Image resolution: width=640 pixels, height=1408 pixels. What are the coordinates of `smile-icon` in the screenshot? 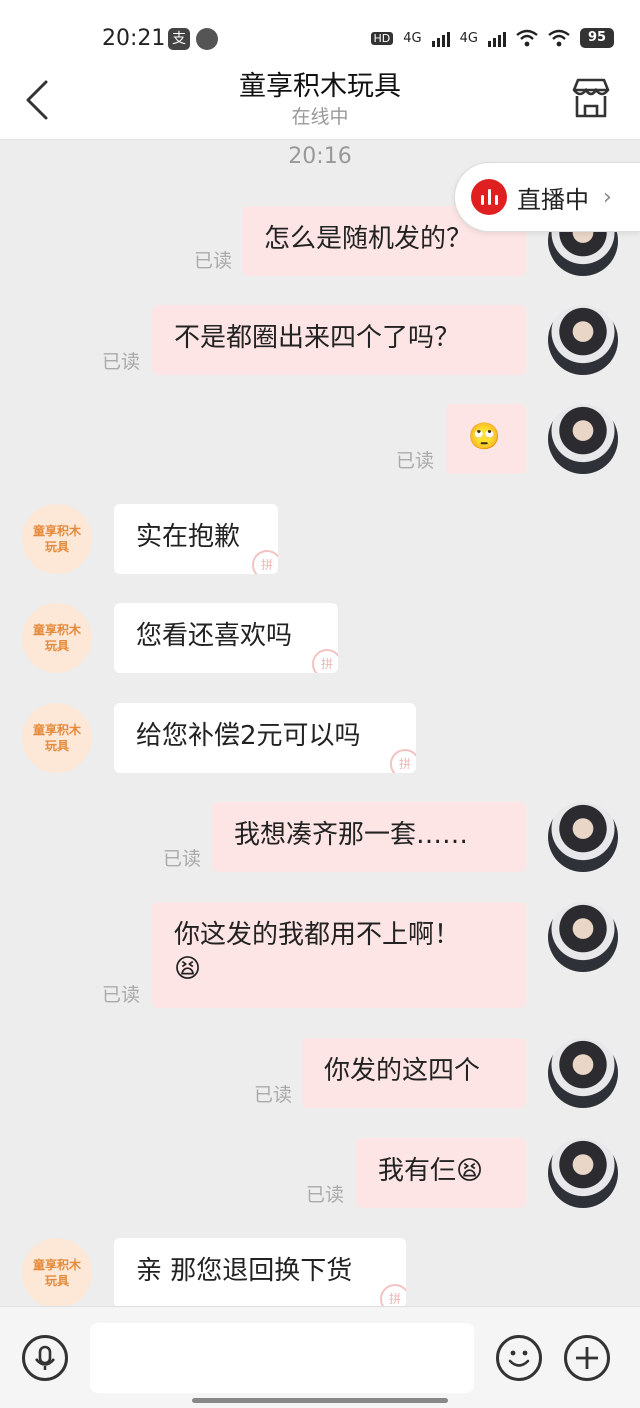 It's located at (519, 1358).